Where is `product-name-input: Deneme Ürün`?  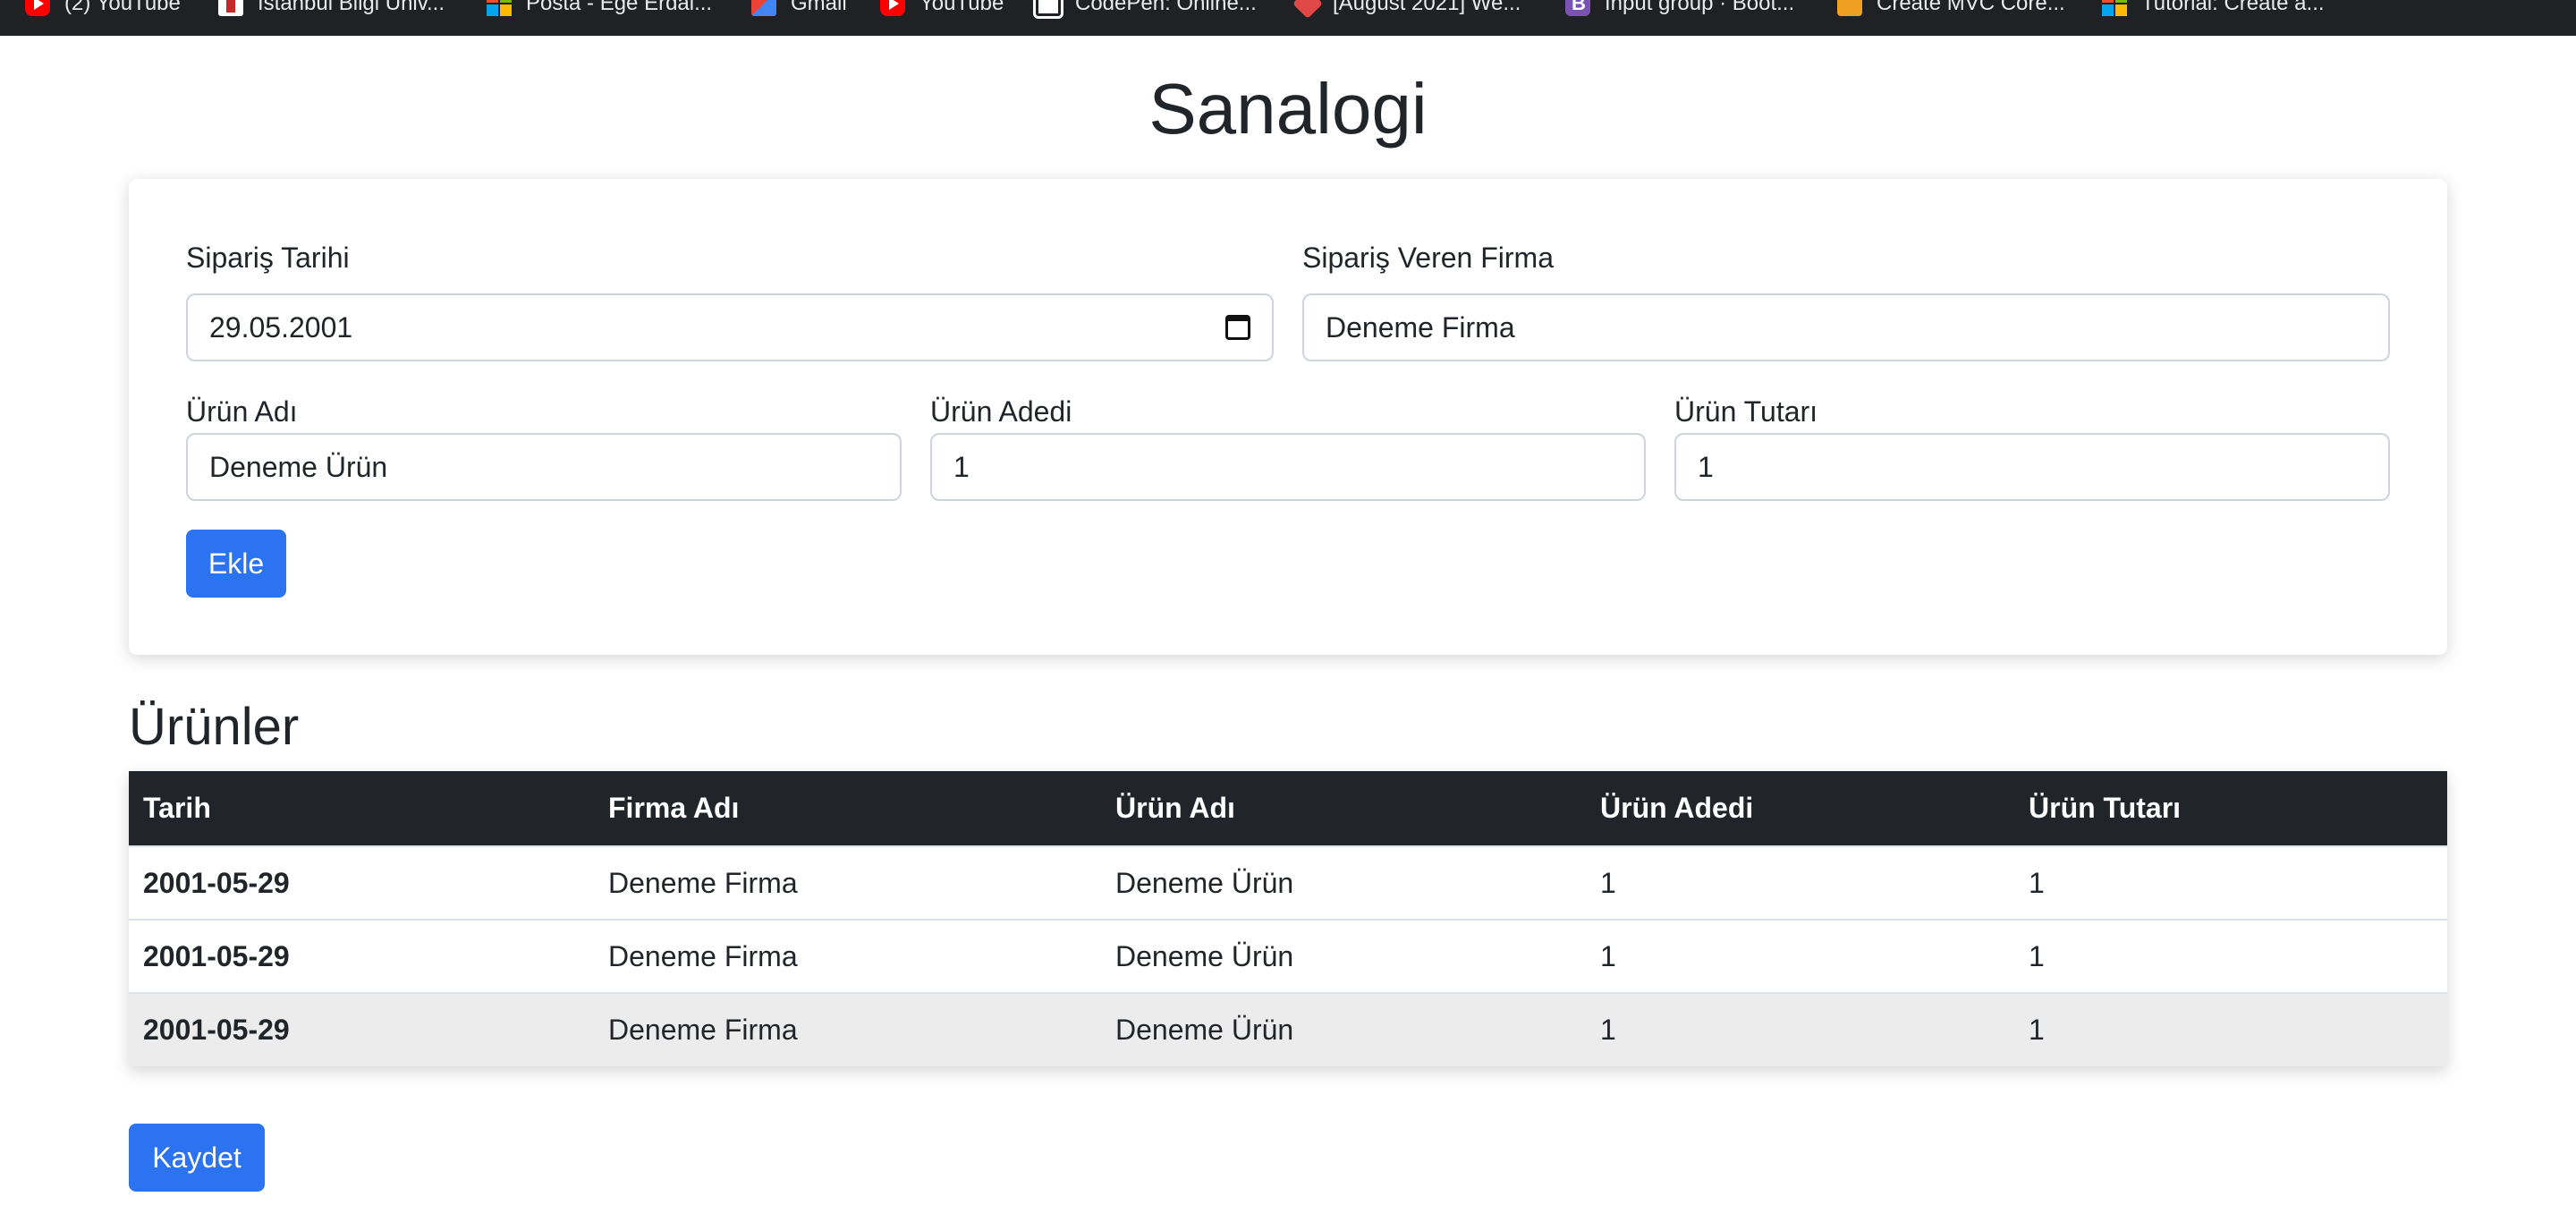 product-name-input: Deneme Ürün is located at coordinates (544, 467).